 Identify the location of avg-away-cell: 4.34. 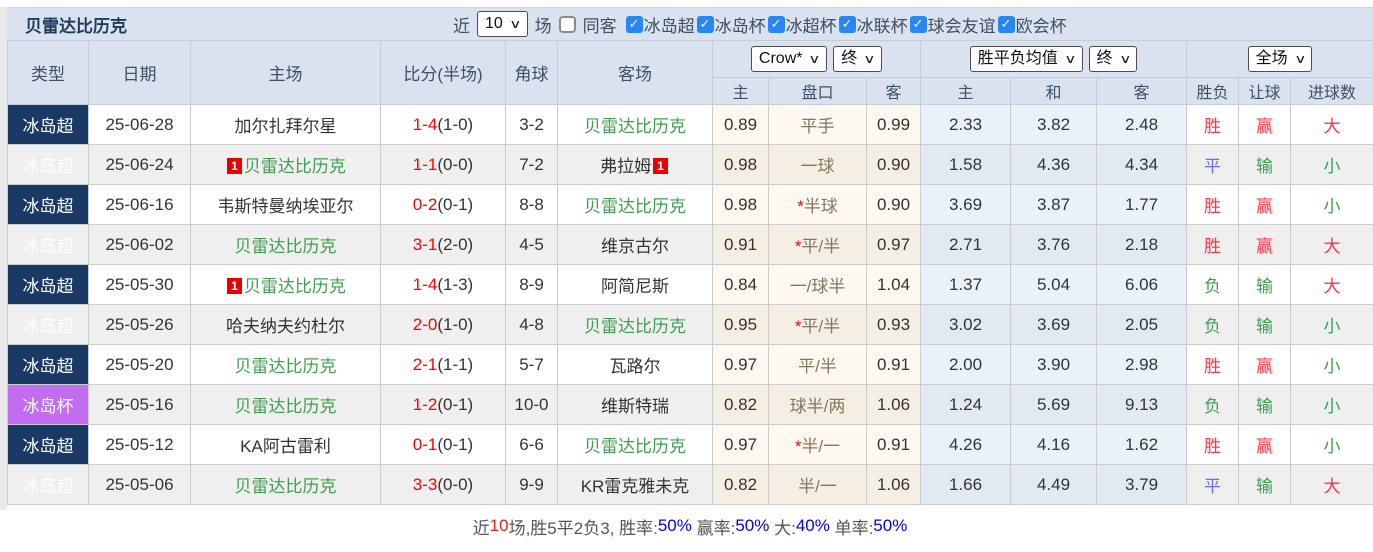
(1142, 164).